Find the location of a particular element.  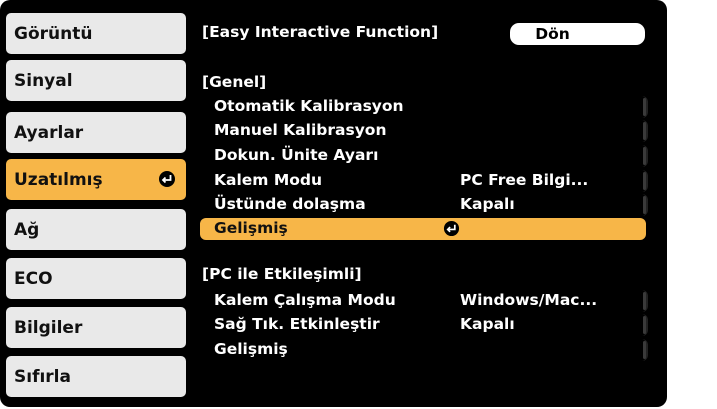

sidebar-item-sifirla: Sıfırla is located at coordinates (96, 376).